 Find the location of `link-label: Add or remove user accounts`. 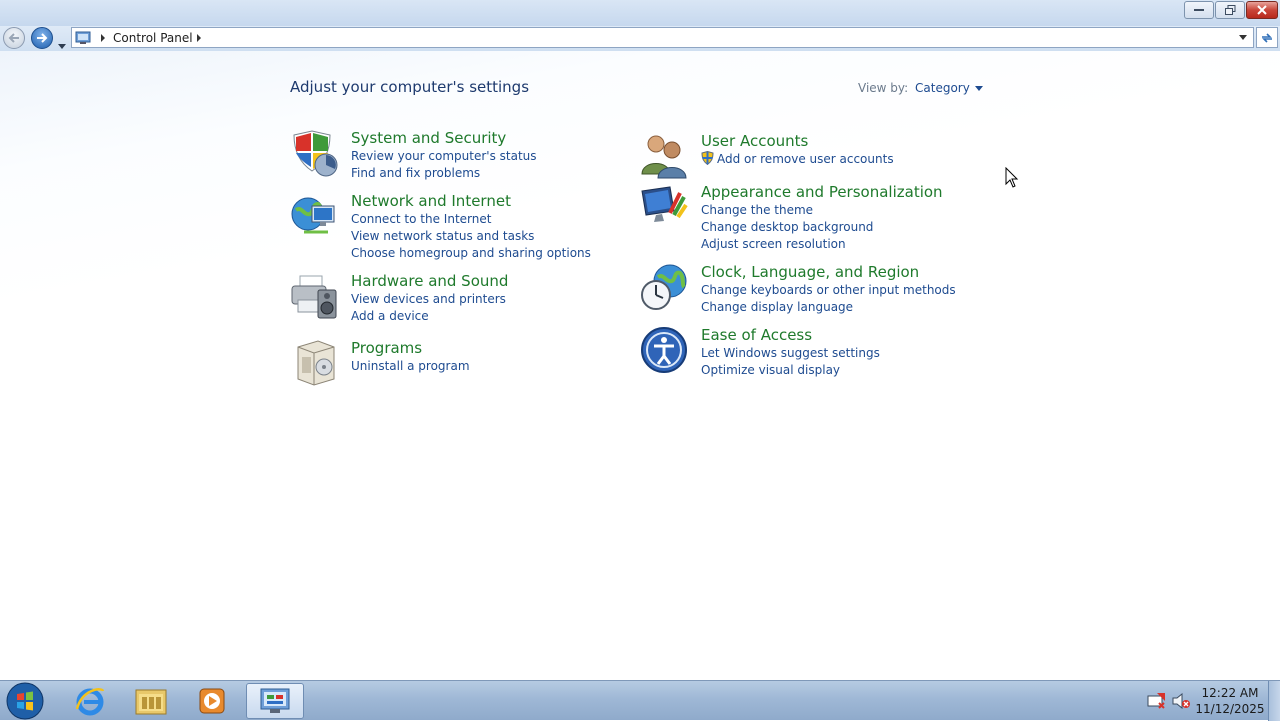

link-label: Add or remove user accounts is located at coordinates (805, 159).